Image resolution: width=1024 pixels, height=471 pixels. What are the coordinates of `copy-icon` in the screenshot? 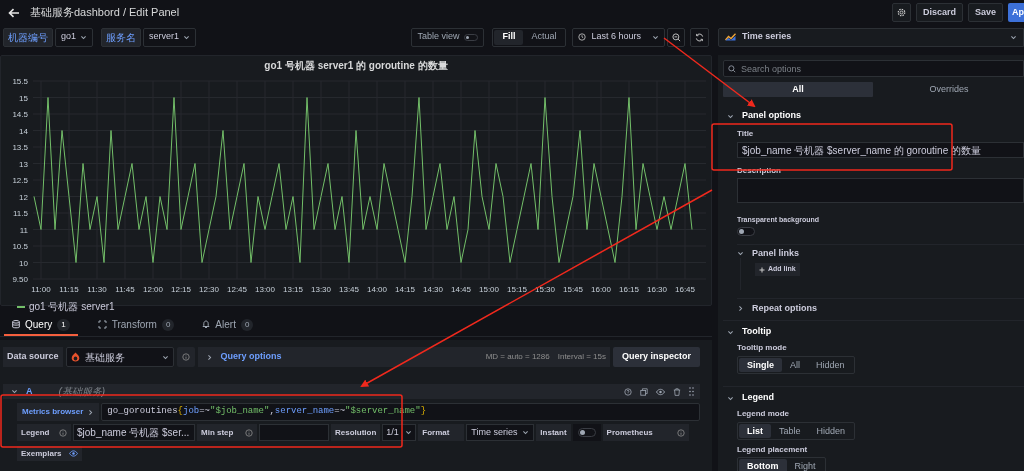 It's located at (644, 391).